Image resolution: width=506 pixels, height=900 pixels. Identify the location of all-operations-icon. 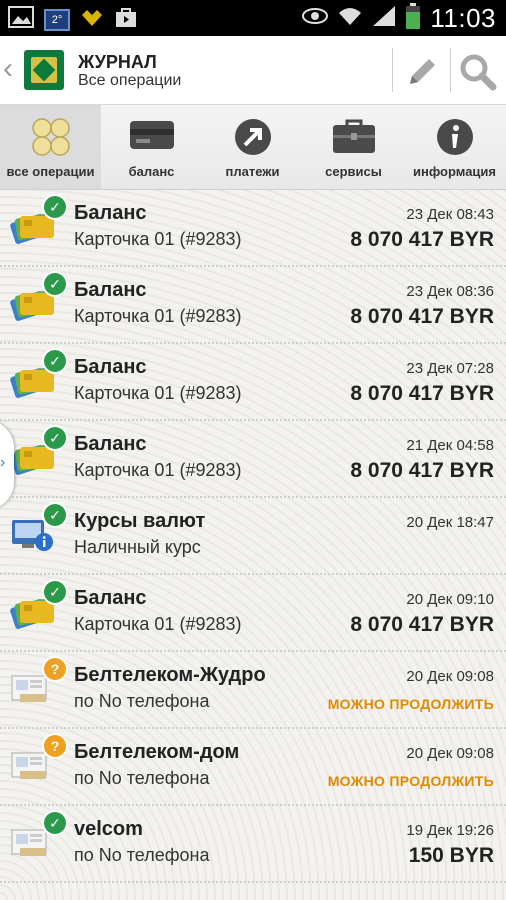
(50, 137).